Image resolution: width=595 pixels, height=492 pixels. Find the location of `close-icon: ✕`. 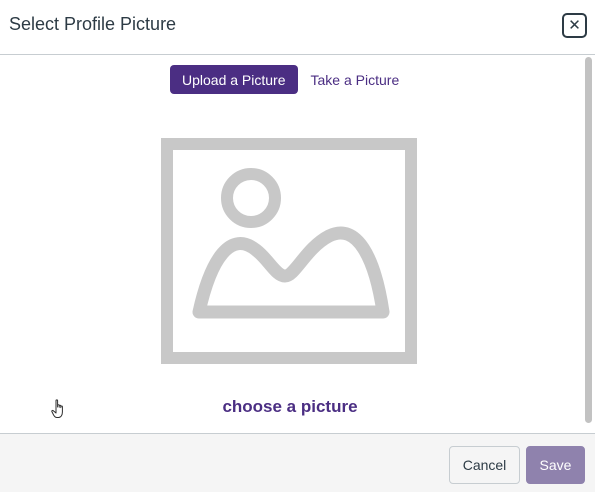

close-icon: ✕ is located at coordinates (574, 25).